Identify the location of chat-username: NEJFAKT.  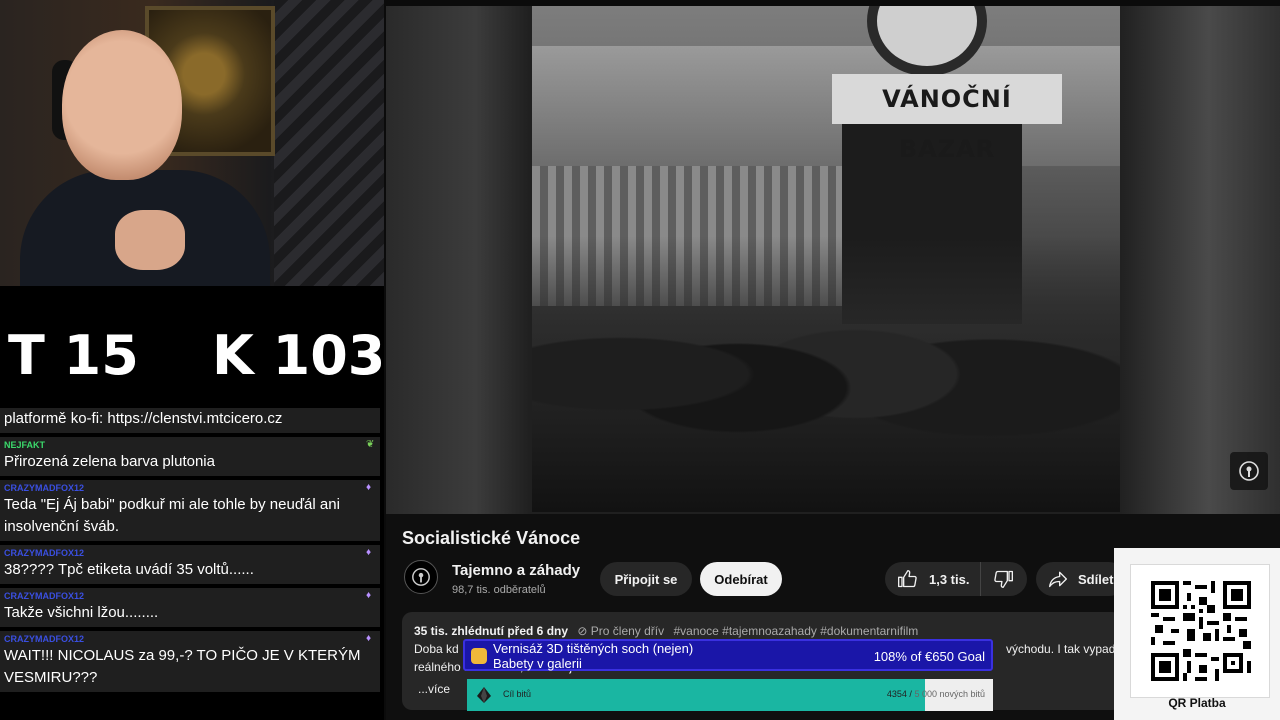
(190, 445).